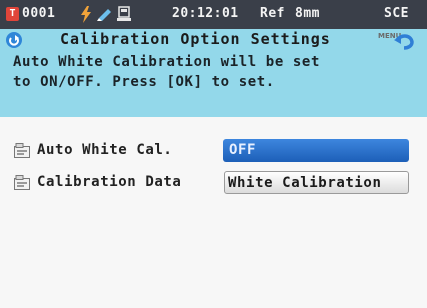 Image resolution: width=427 pixels, height=308 pixels. Describe the element at coordinates (272, 13) in the screenshot. I see `reference-indicator: Ref` at that location.